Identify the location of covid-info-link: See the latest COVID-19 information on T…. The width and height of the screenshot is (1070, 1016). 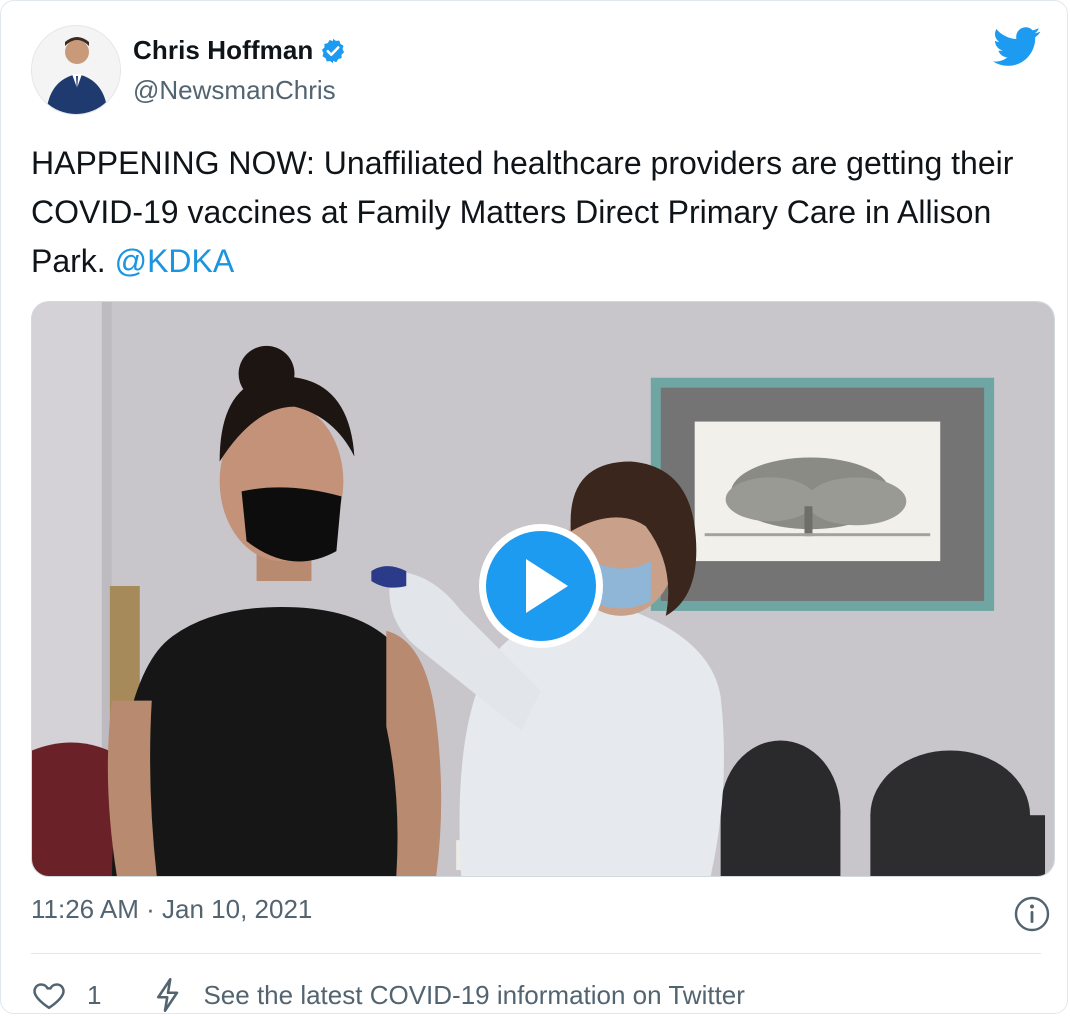
(449, 995).